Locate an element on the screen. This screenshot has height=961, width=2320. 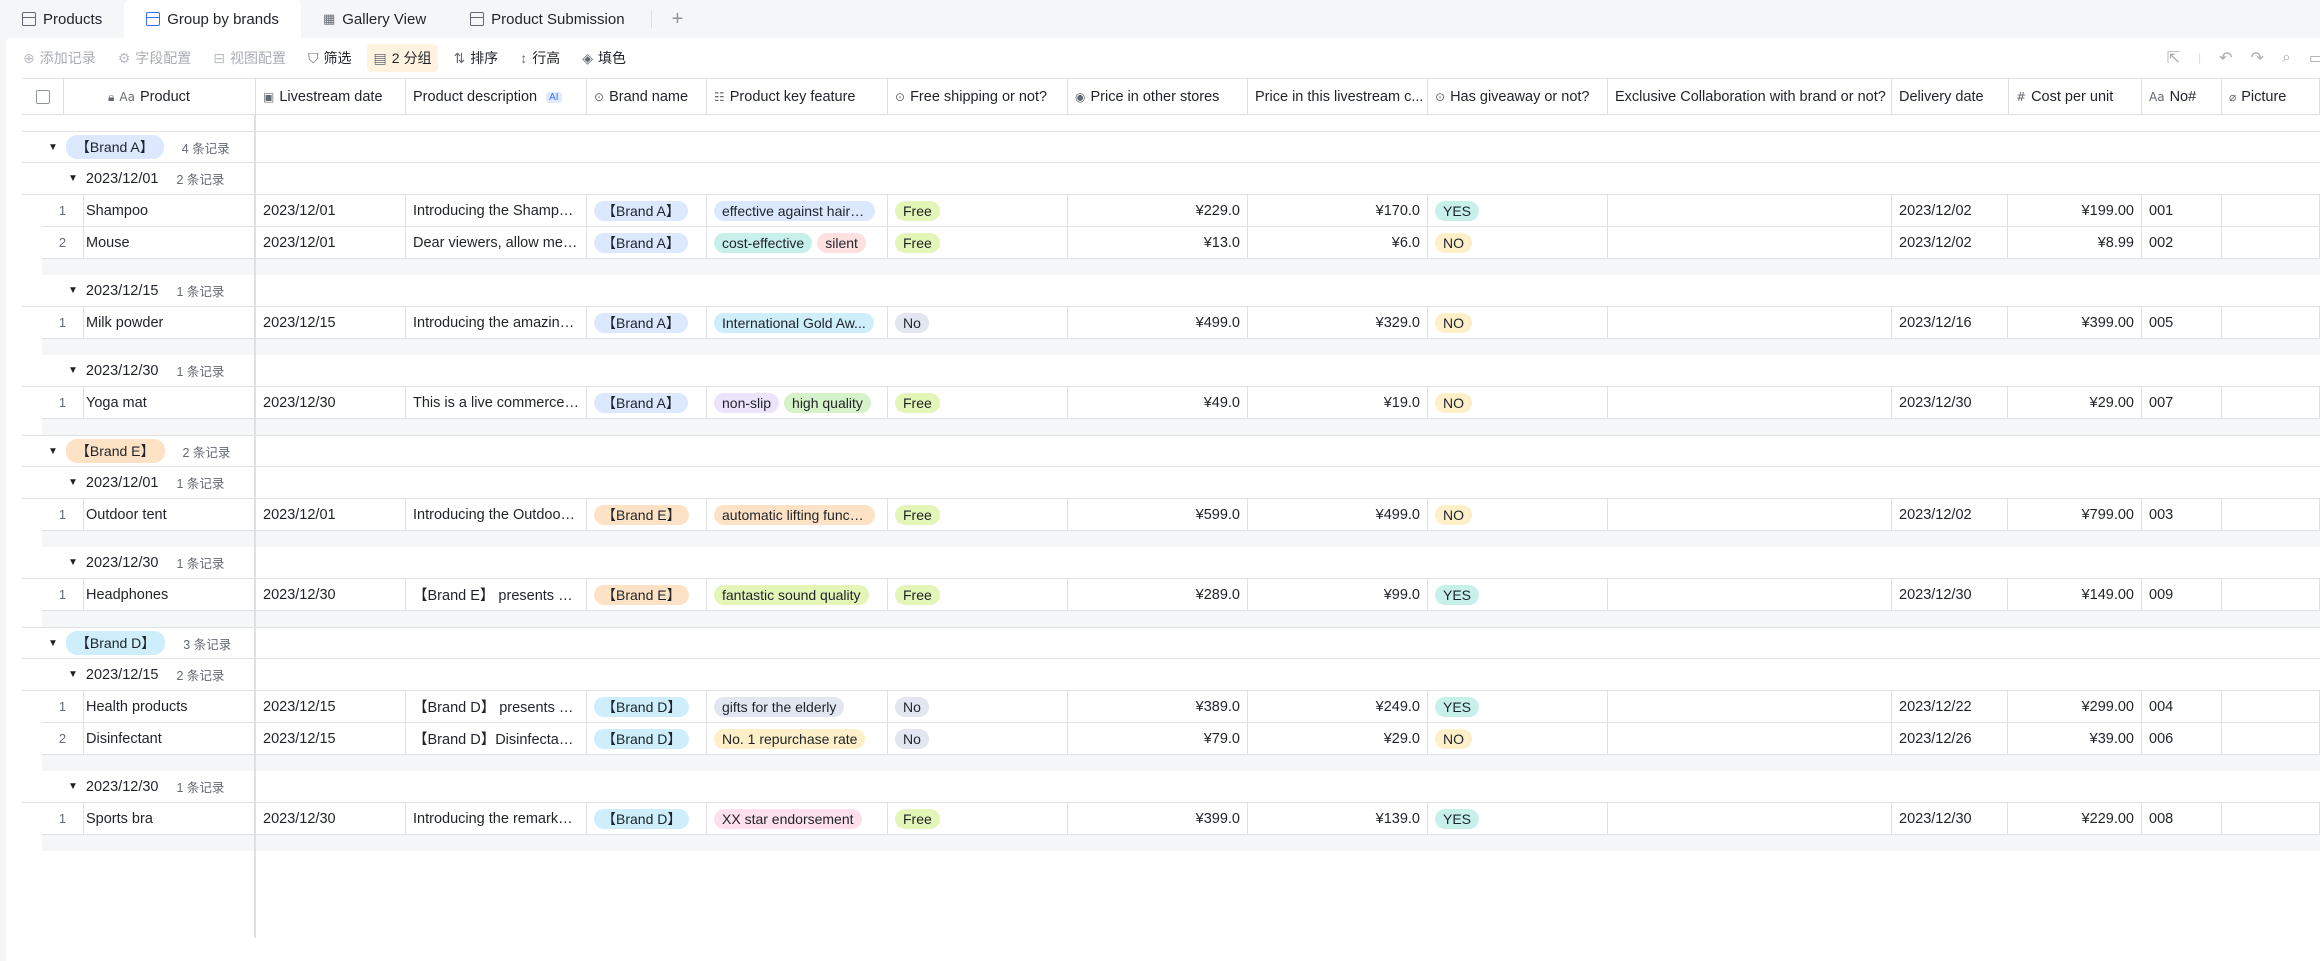
column-header-cost: # Cost per unit is located at coordinates (2075, 97).